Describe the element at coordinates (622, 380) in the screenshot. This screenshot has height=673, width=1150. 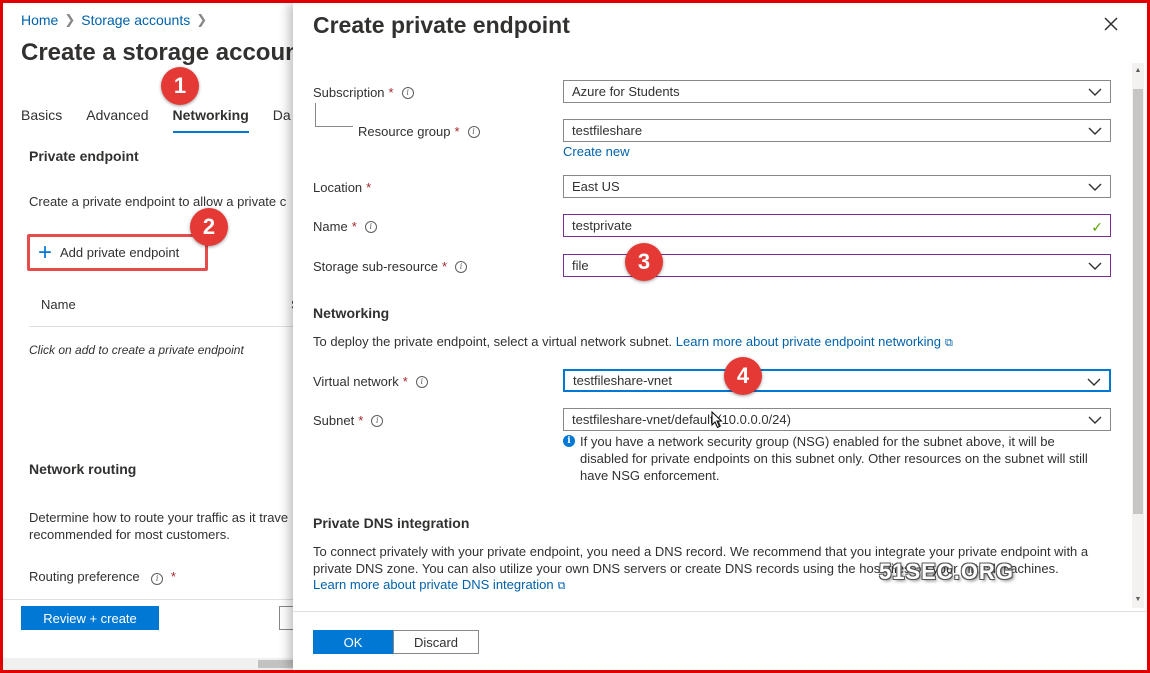
I see `virtual-network-value: testfileshare-vnet` at that location.